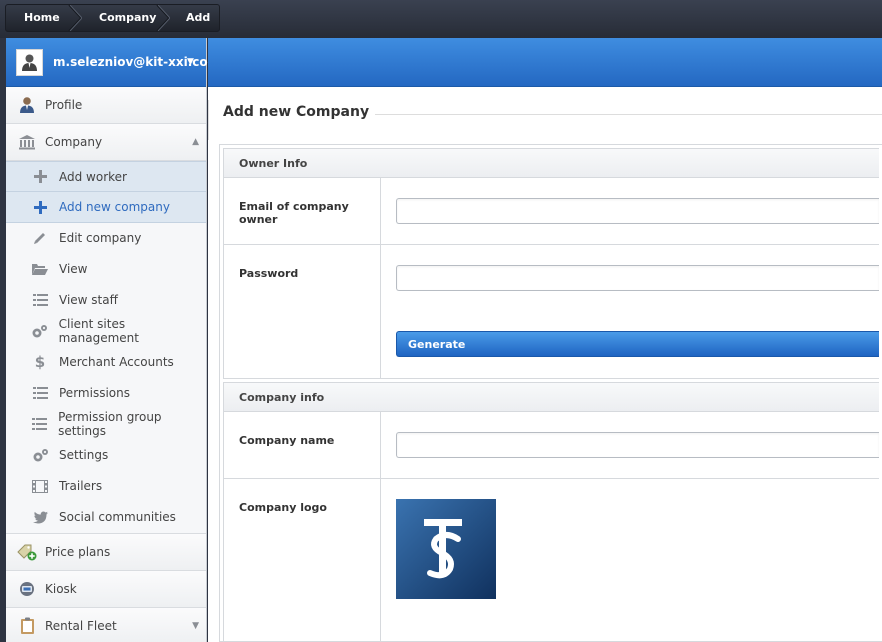 Image resolution: width=882 pixels, height=642 pixels. Describe the element at coordinates (98, 331) in the screenshot. I see `sidebar-subitem-label: Client sites management` at that location.